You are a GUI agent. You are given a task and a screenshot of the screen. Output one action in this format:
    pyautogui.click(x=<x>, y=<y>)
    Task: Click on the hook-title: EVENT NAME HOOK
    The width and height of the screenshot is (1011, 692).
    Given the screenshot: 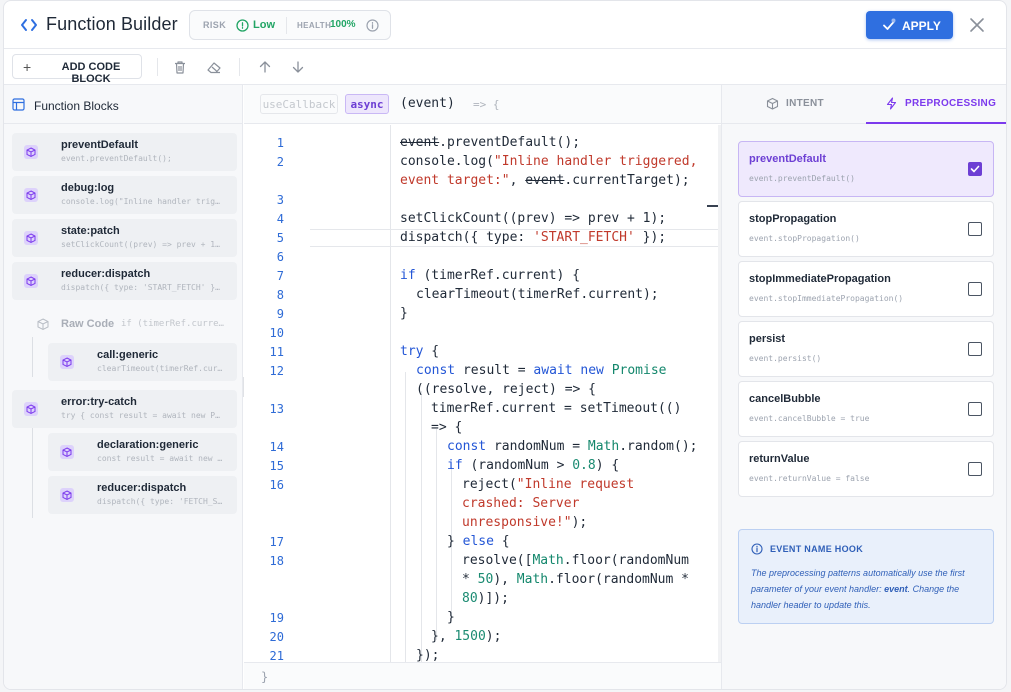 What is the action you would take?
    pyautogui.click(x=817, y=549)
    